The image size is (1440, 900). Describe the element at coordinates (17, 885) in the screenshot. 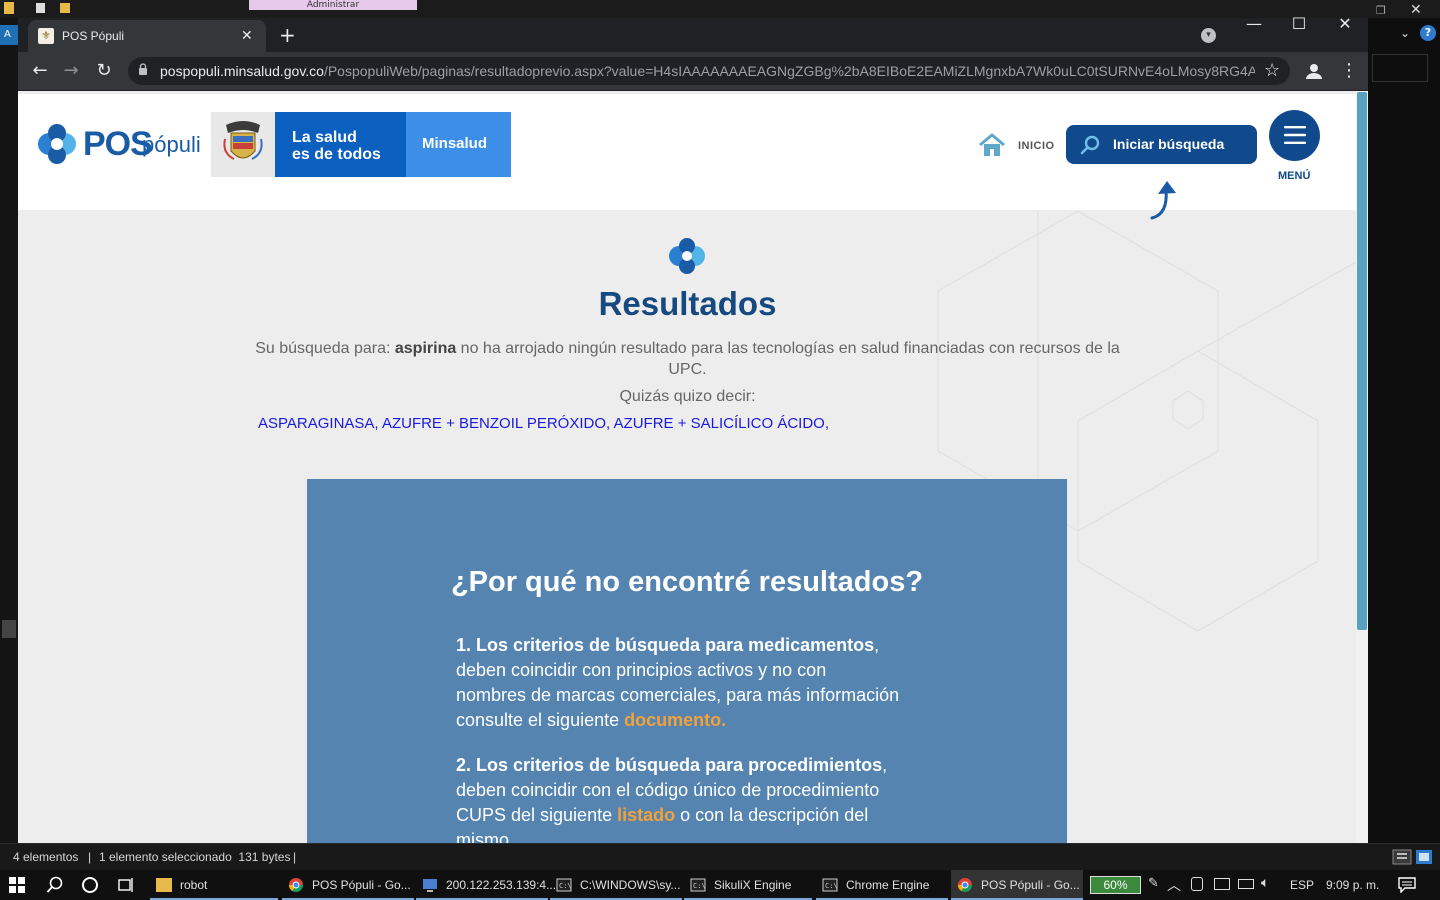

I see `windows-start-icon` at that location.